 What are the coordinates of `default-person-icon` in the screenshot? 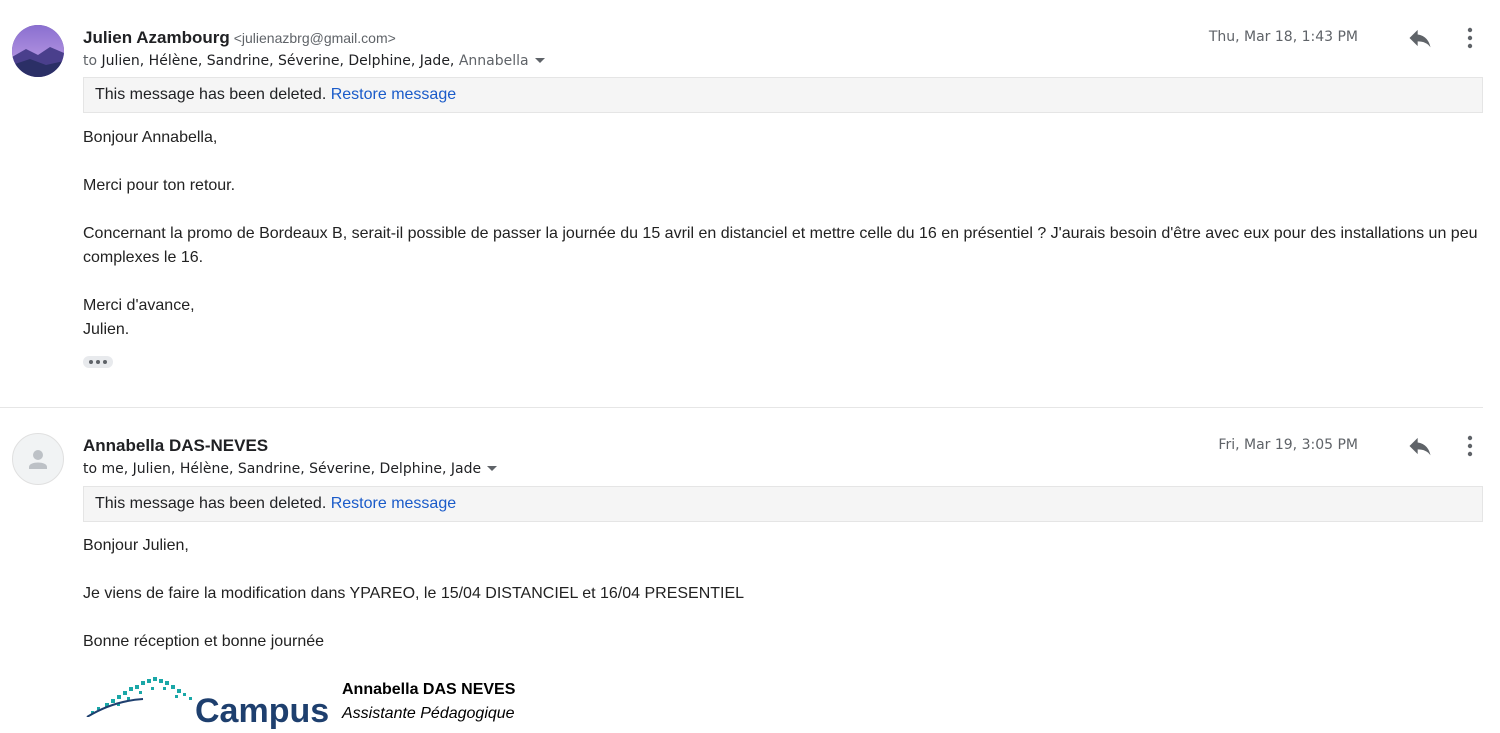 It's located at (38, 459).